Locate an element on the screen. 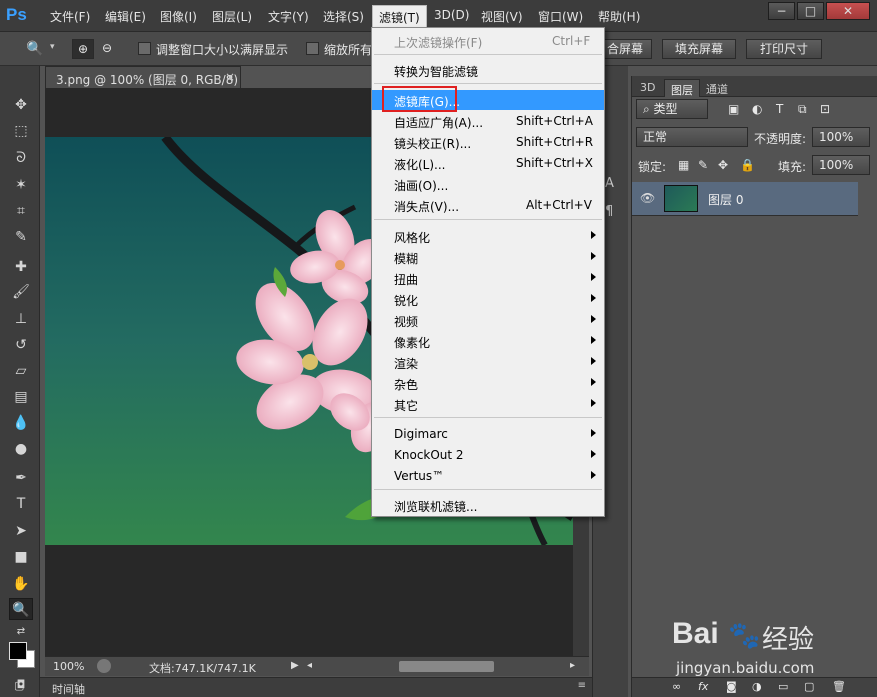 This screenshot has width=877, height=697. blend-mode-dropdown: 正常 is located at coordinates (692, 137).